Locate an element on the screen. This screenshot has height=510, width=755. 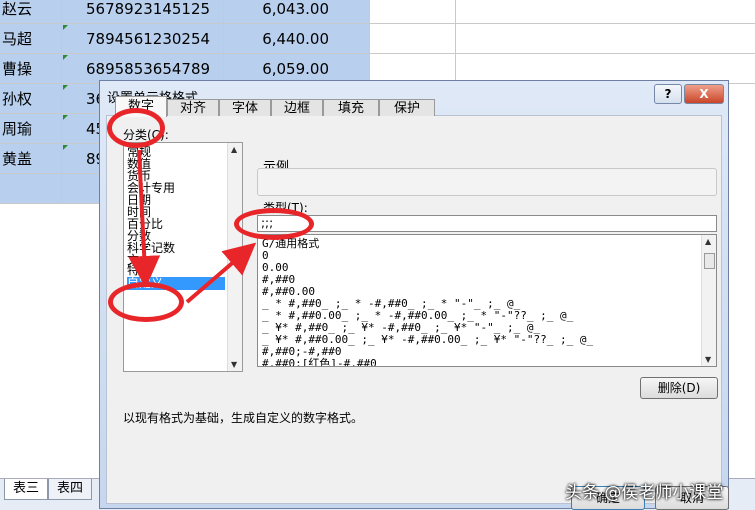
id-value: 6895853654789 is located at coordinates (148, 69).